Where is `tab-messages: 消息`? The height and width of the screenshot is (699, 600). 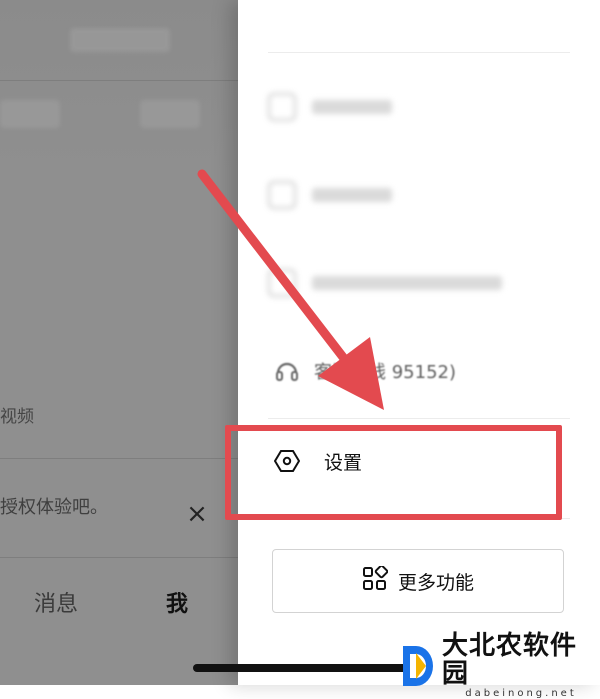
tab-messages: 消息 is located at coordinates (56, 602).